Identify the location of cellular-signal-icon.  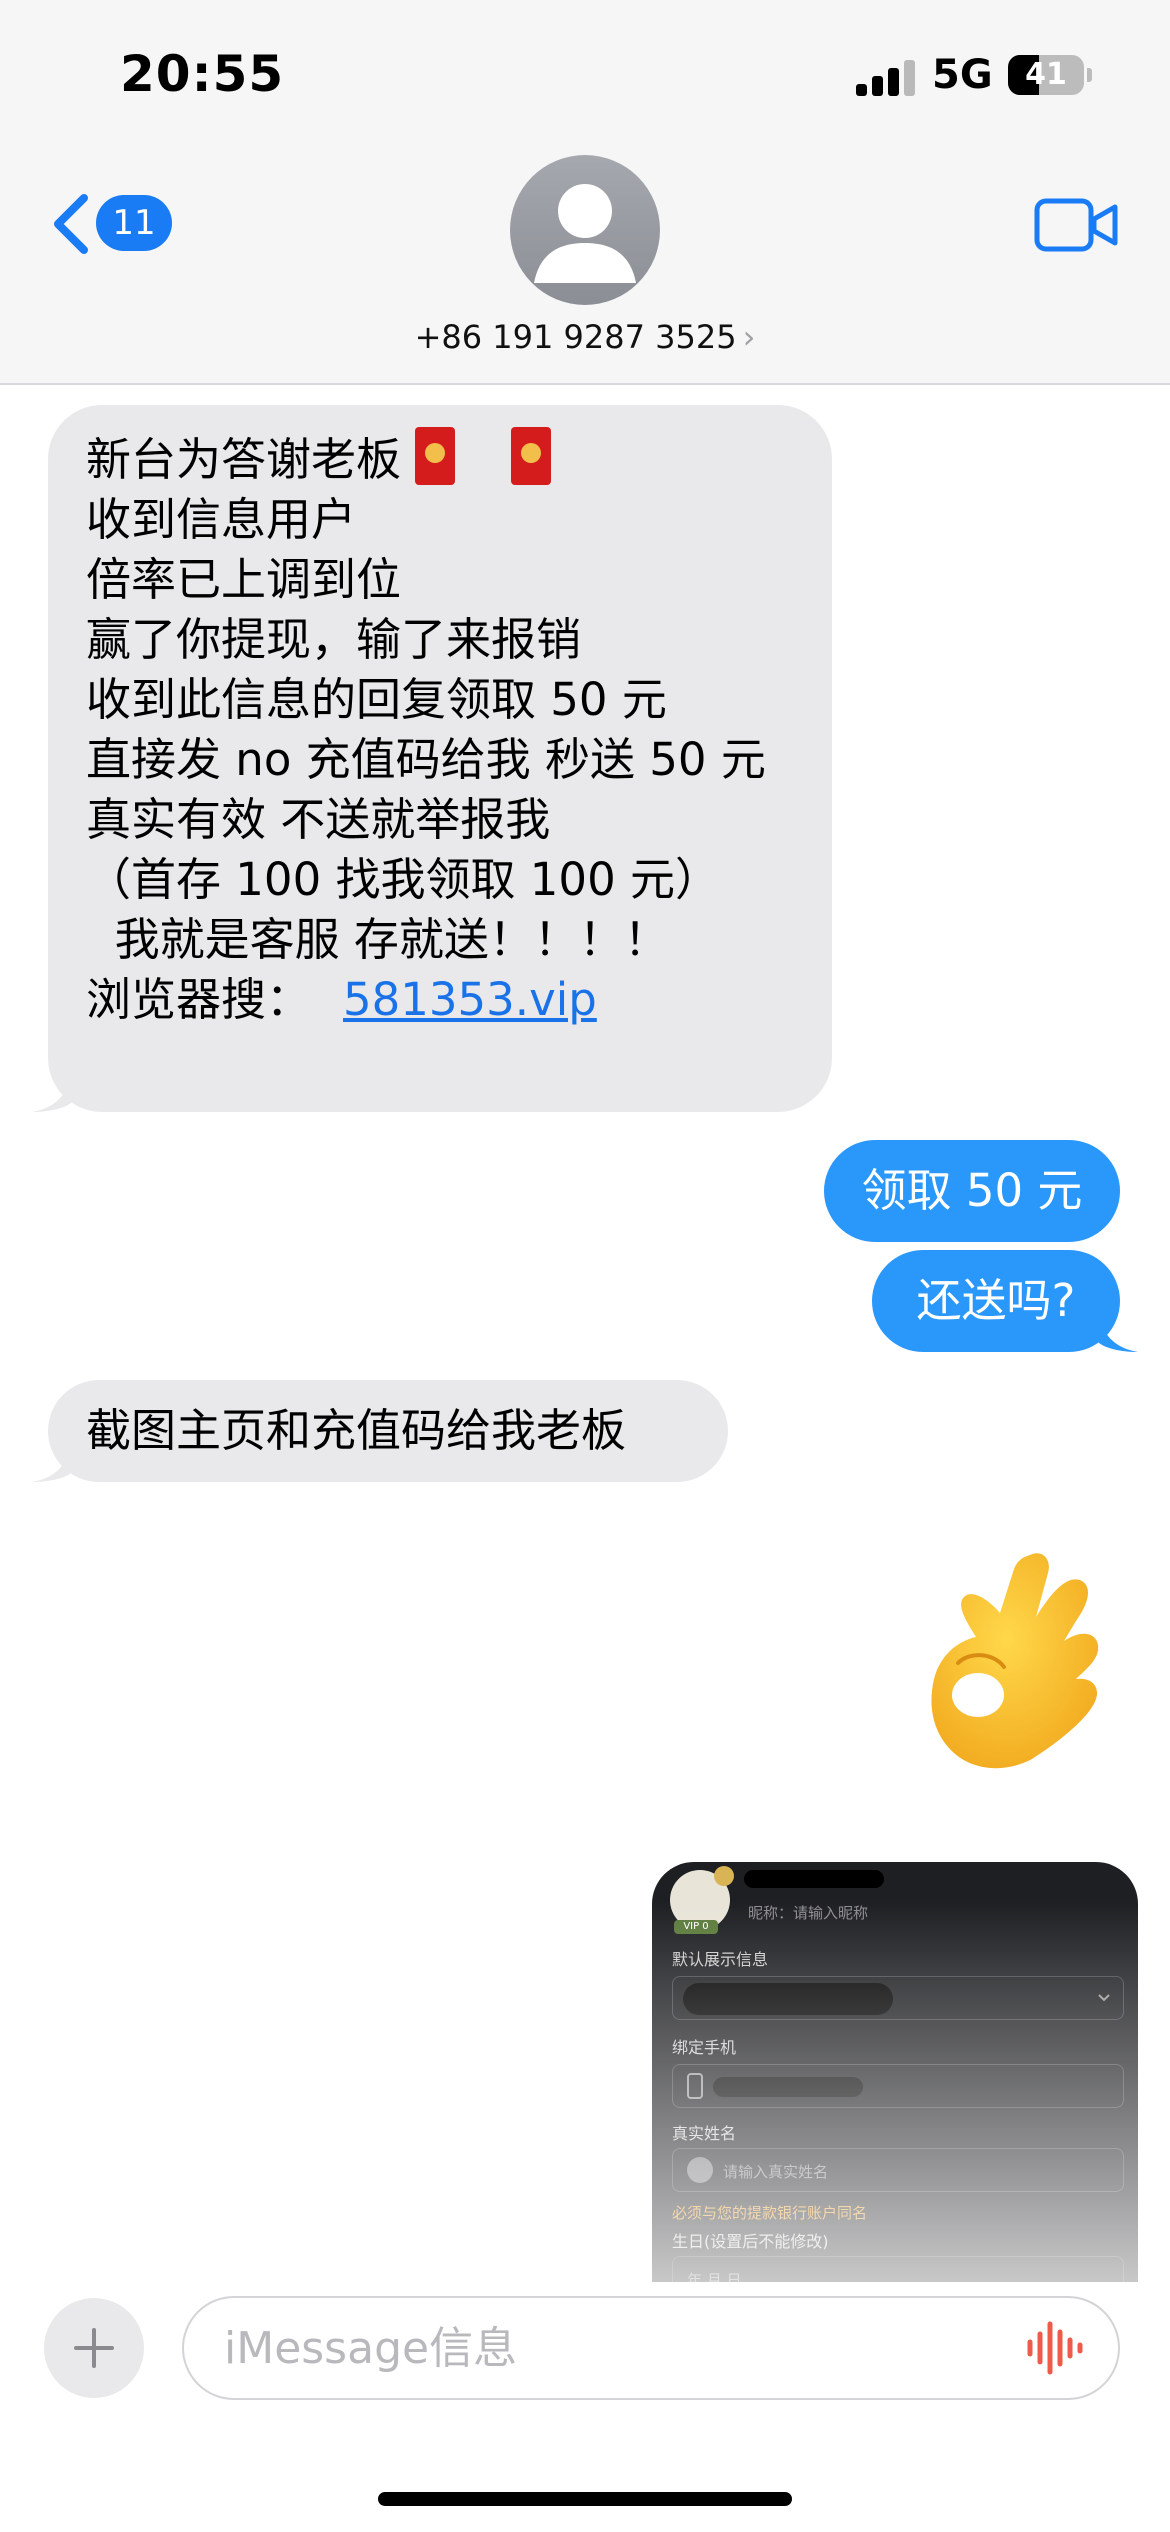
(886, 78).